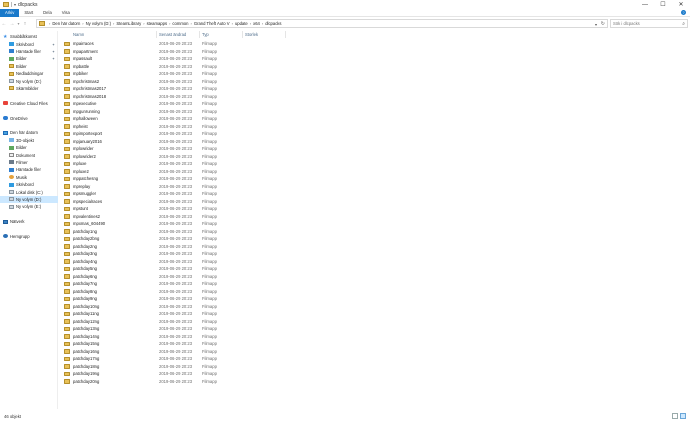 The height and width of the screenshot is (422, 690). What do you see at coordinates (683, 12) in the screenshot?
I see `help-icon: ?` at bounding box center [683, 12].